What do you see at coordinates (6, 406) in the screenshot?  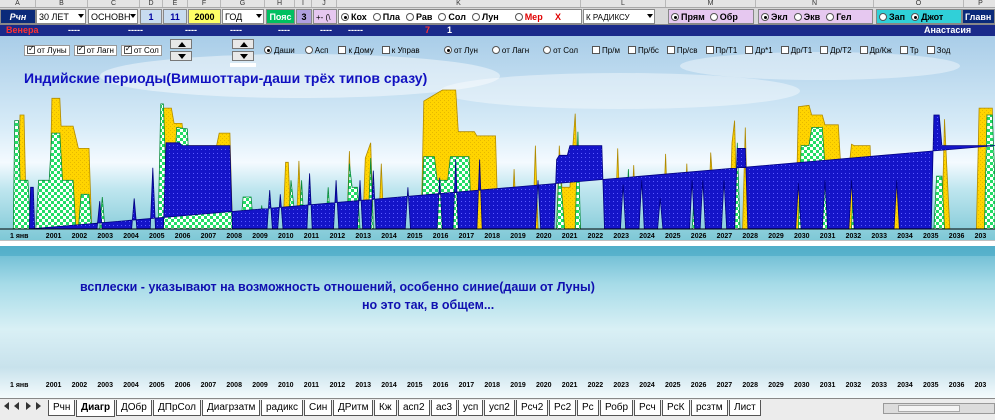 I see `first-sheet-icon` at bounding box center [6, 406].